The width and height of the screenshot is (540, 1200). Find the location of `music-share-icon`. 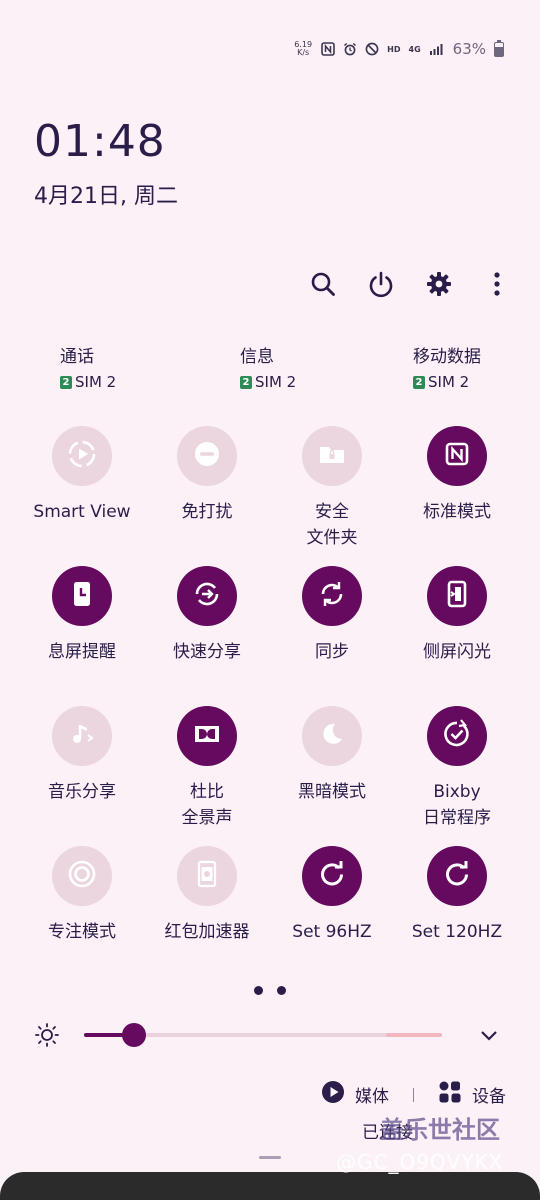

music-share-icon is located at coordinates (82, 736).